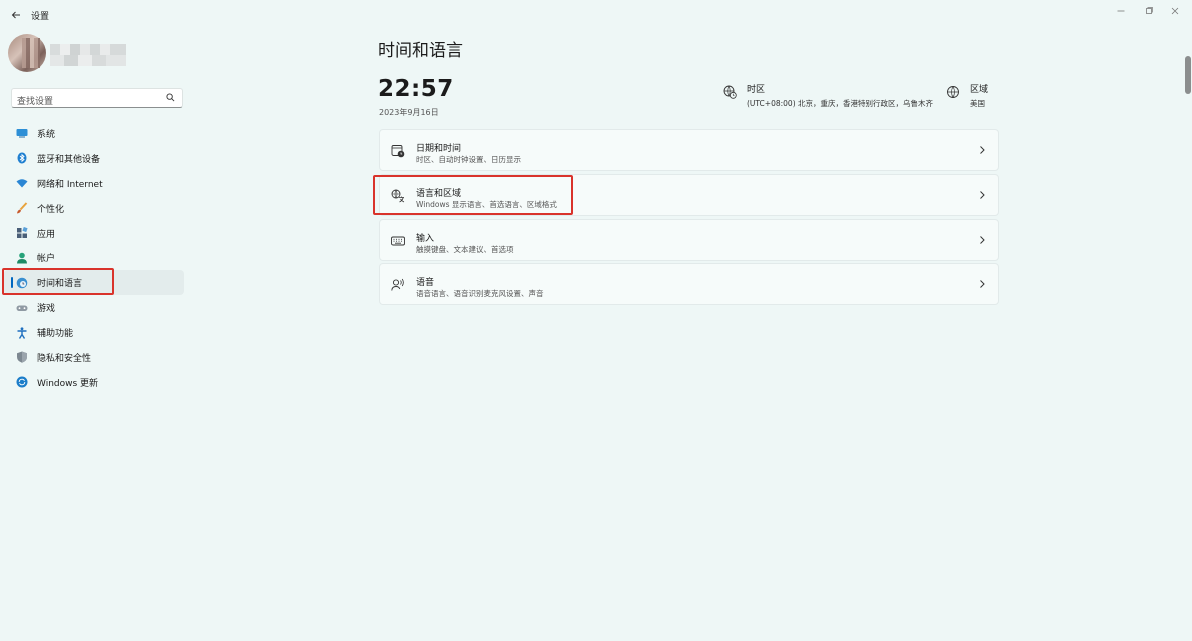  Describe the element at coordinates (1188, 75) in the screenshot. I see `scrollbar-thumb` at that location.